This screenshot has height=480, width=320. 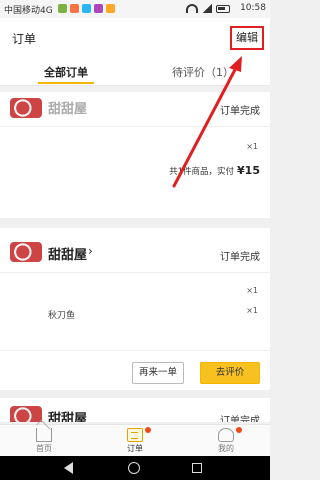 I want to click on nav-orders: 订单, so click(x=135, y=441).